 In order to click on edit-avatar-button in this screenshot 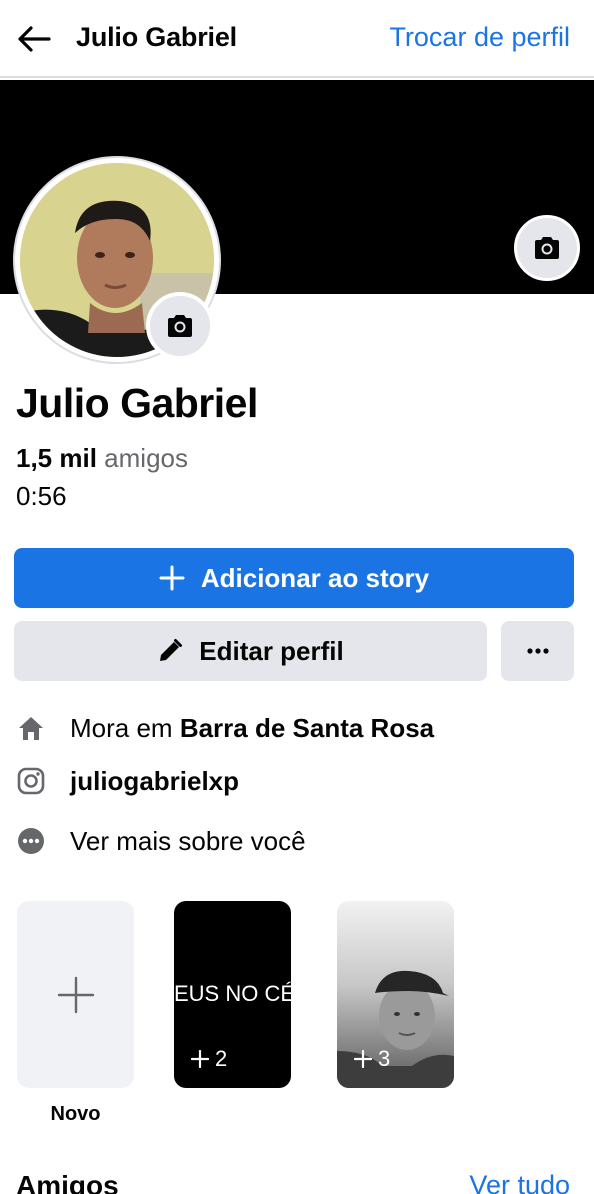, I will do `click(180, 326)`.